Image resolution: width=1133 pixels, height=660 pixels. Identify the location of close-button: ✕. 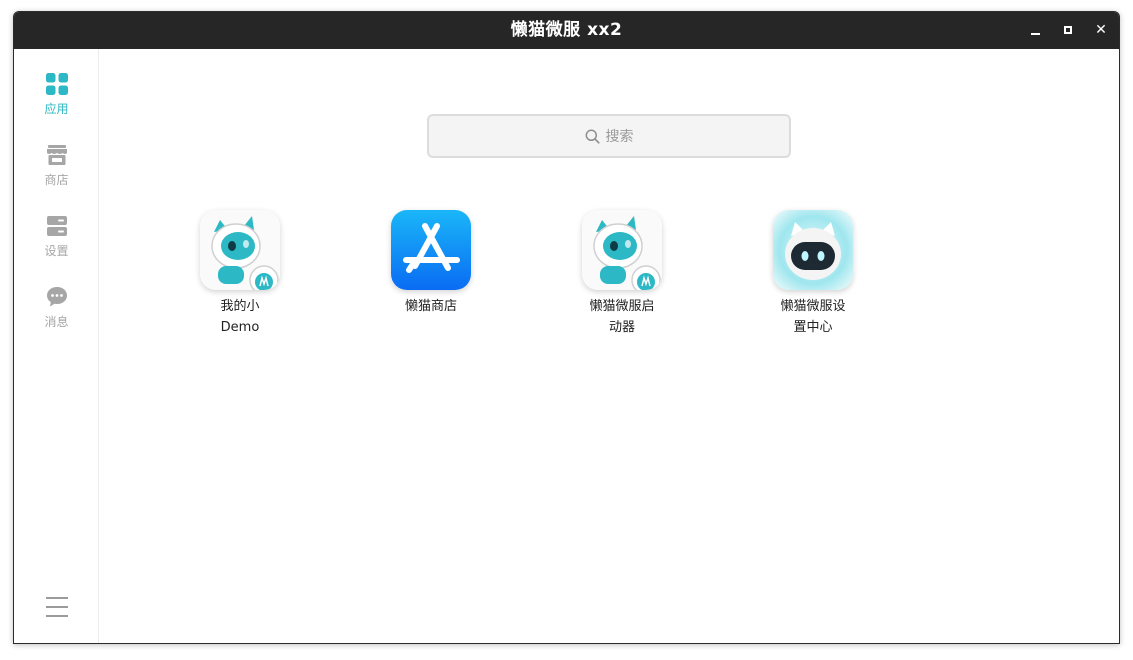
(1101, 30).